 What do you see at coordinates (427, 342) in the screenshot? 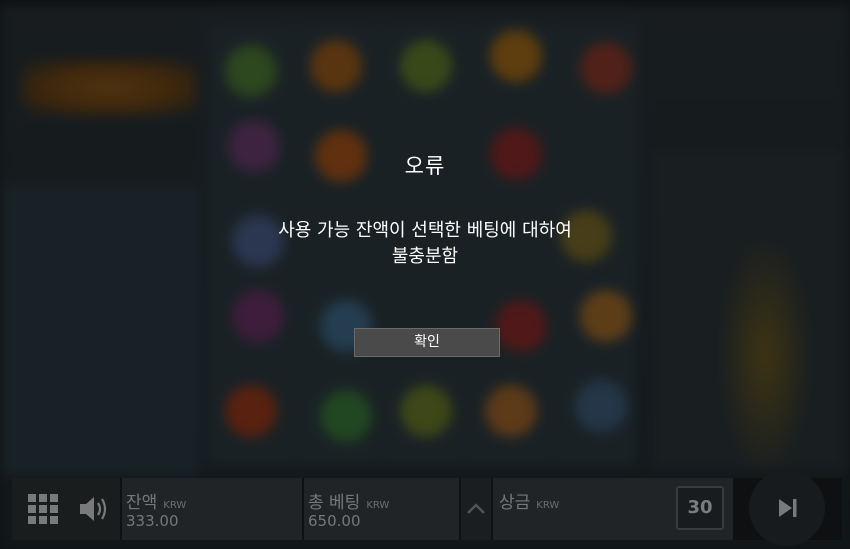
I see `confirm-button: 확인` at bounding box center [427, 342].